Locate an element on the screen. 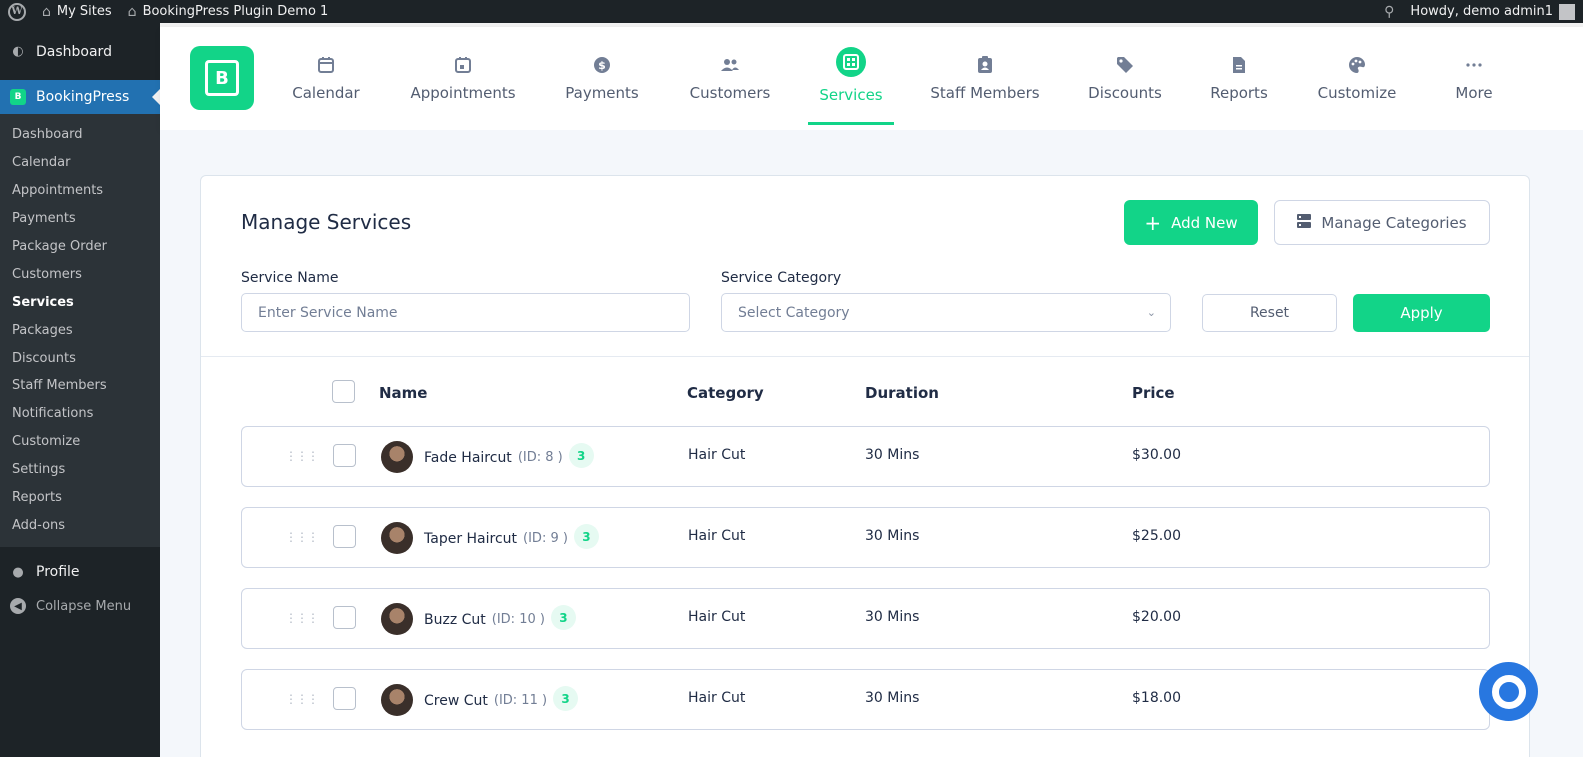  tab-calendar: Calendar is located at coordinates (326, 78).